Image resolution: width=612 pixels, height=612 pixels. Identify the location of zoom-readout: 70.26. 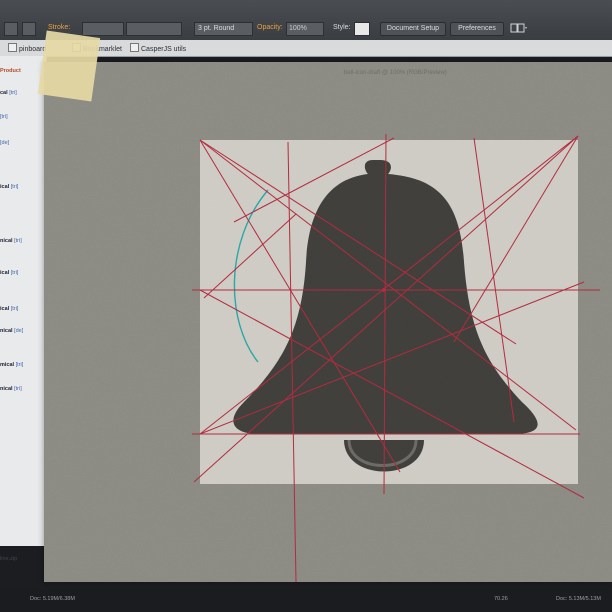
(501, 599).